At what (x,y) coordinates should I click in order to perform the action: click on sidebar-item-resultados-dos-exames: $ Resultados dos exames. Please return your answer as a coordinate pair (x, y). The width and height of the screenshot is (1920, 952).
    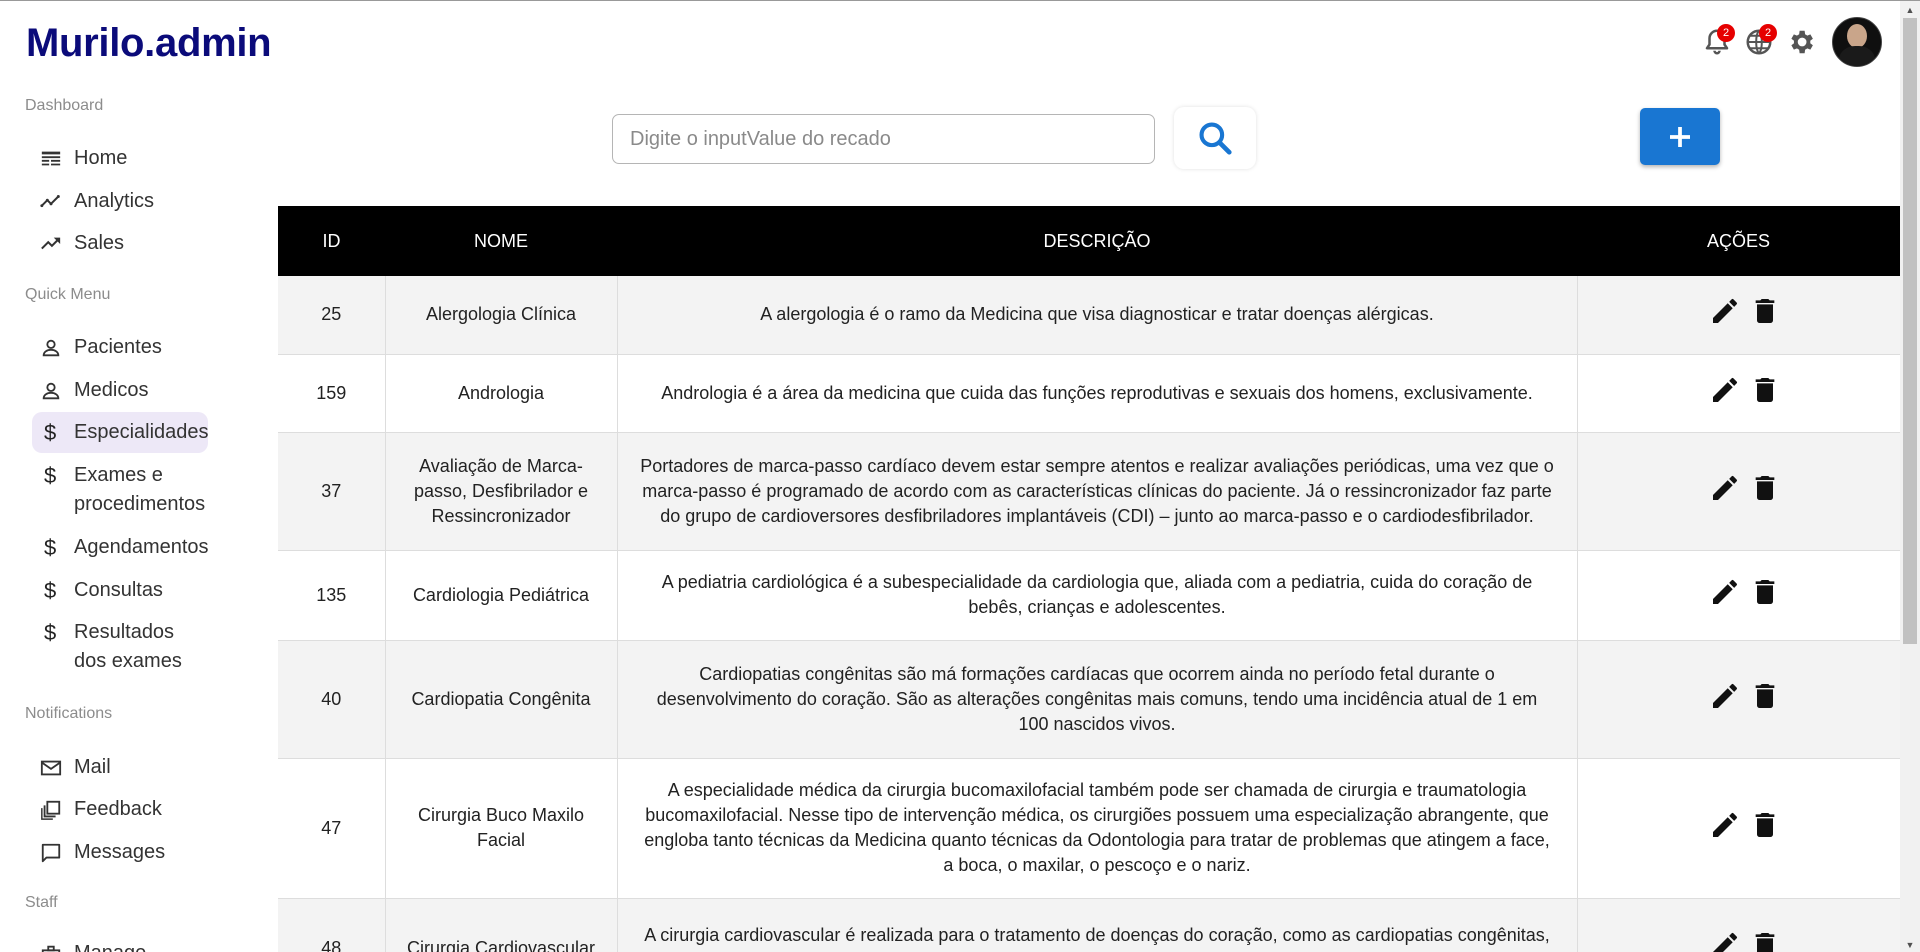
    Looking at the image, I should click on (120, 647).